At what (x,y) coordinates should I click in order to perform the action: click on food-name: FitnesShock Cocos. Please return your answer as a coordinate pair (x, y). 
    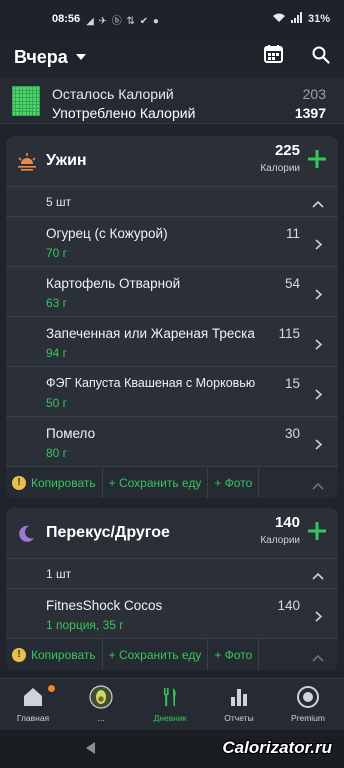
    Looking at the image, I should click on (104, 605).